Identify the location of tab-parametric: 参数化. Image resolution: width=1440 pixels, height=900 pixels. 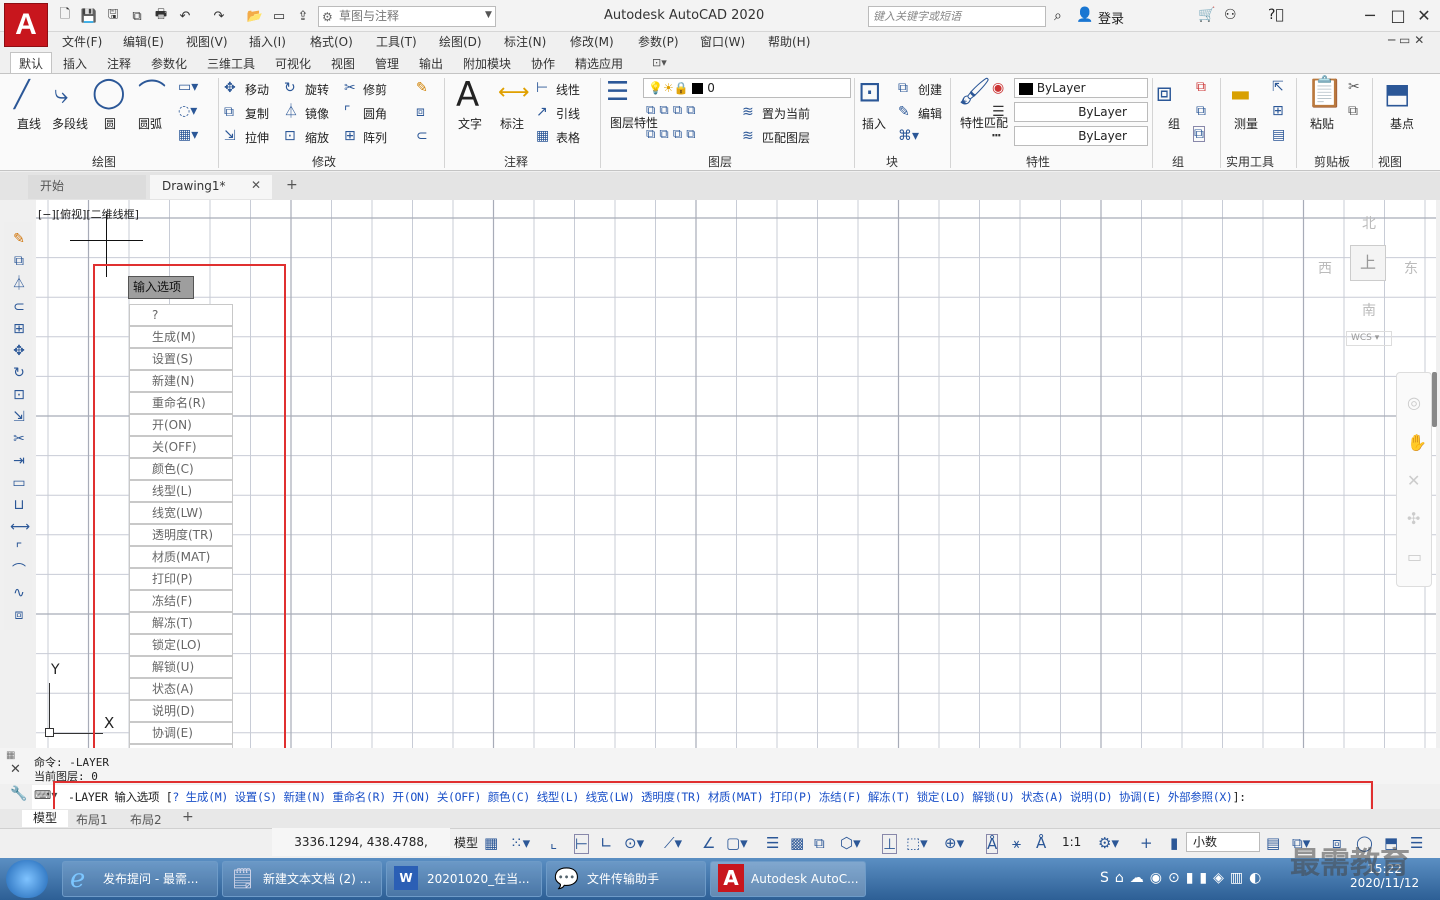
(169, 63).